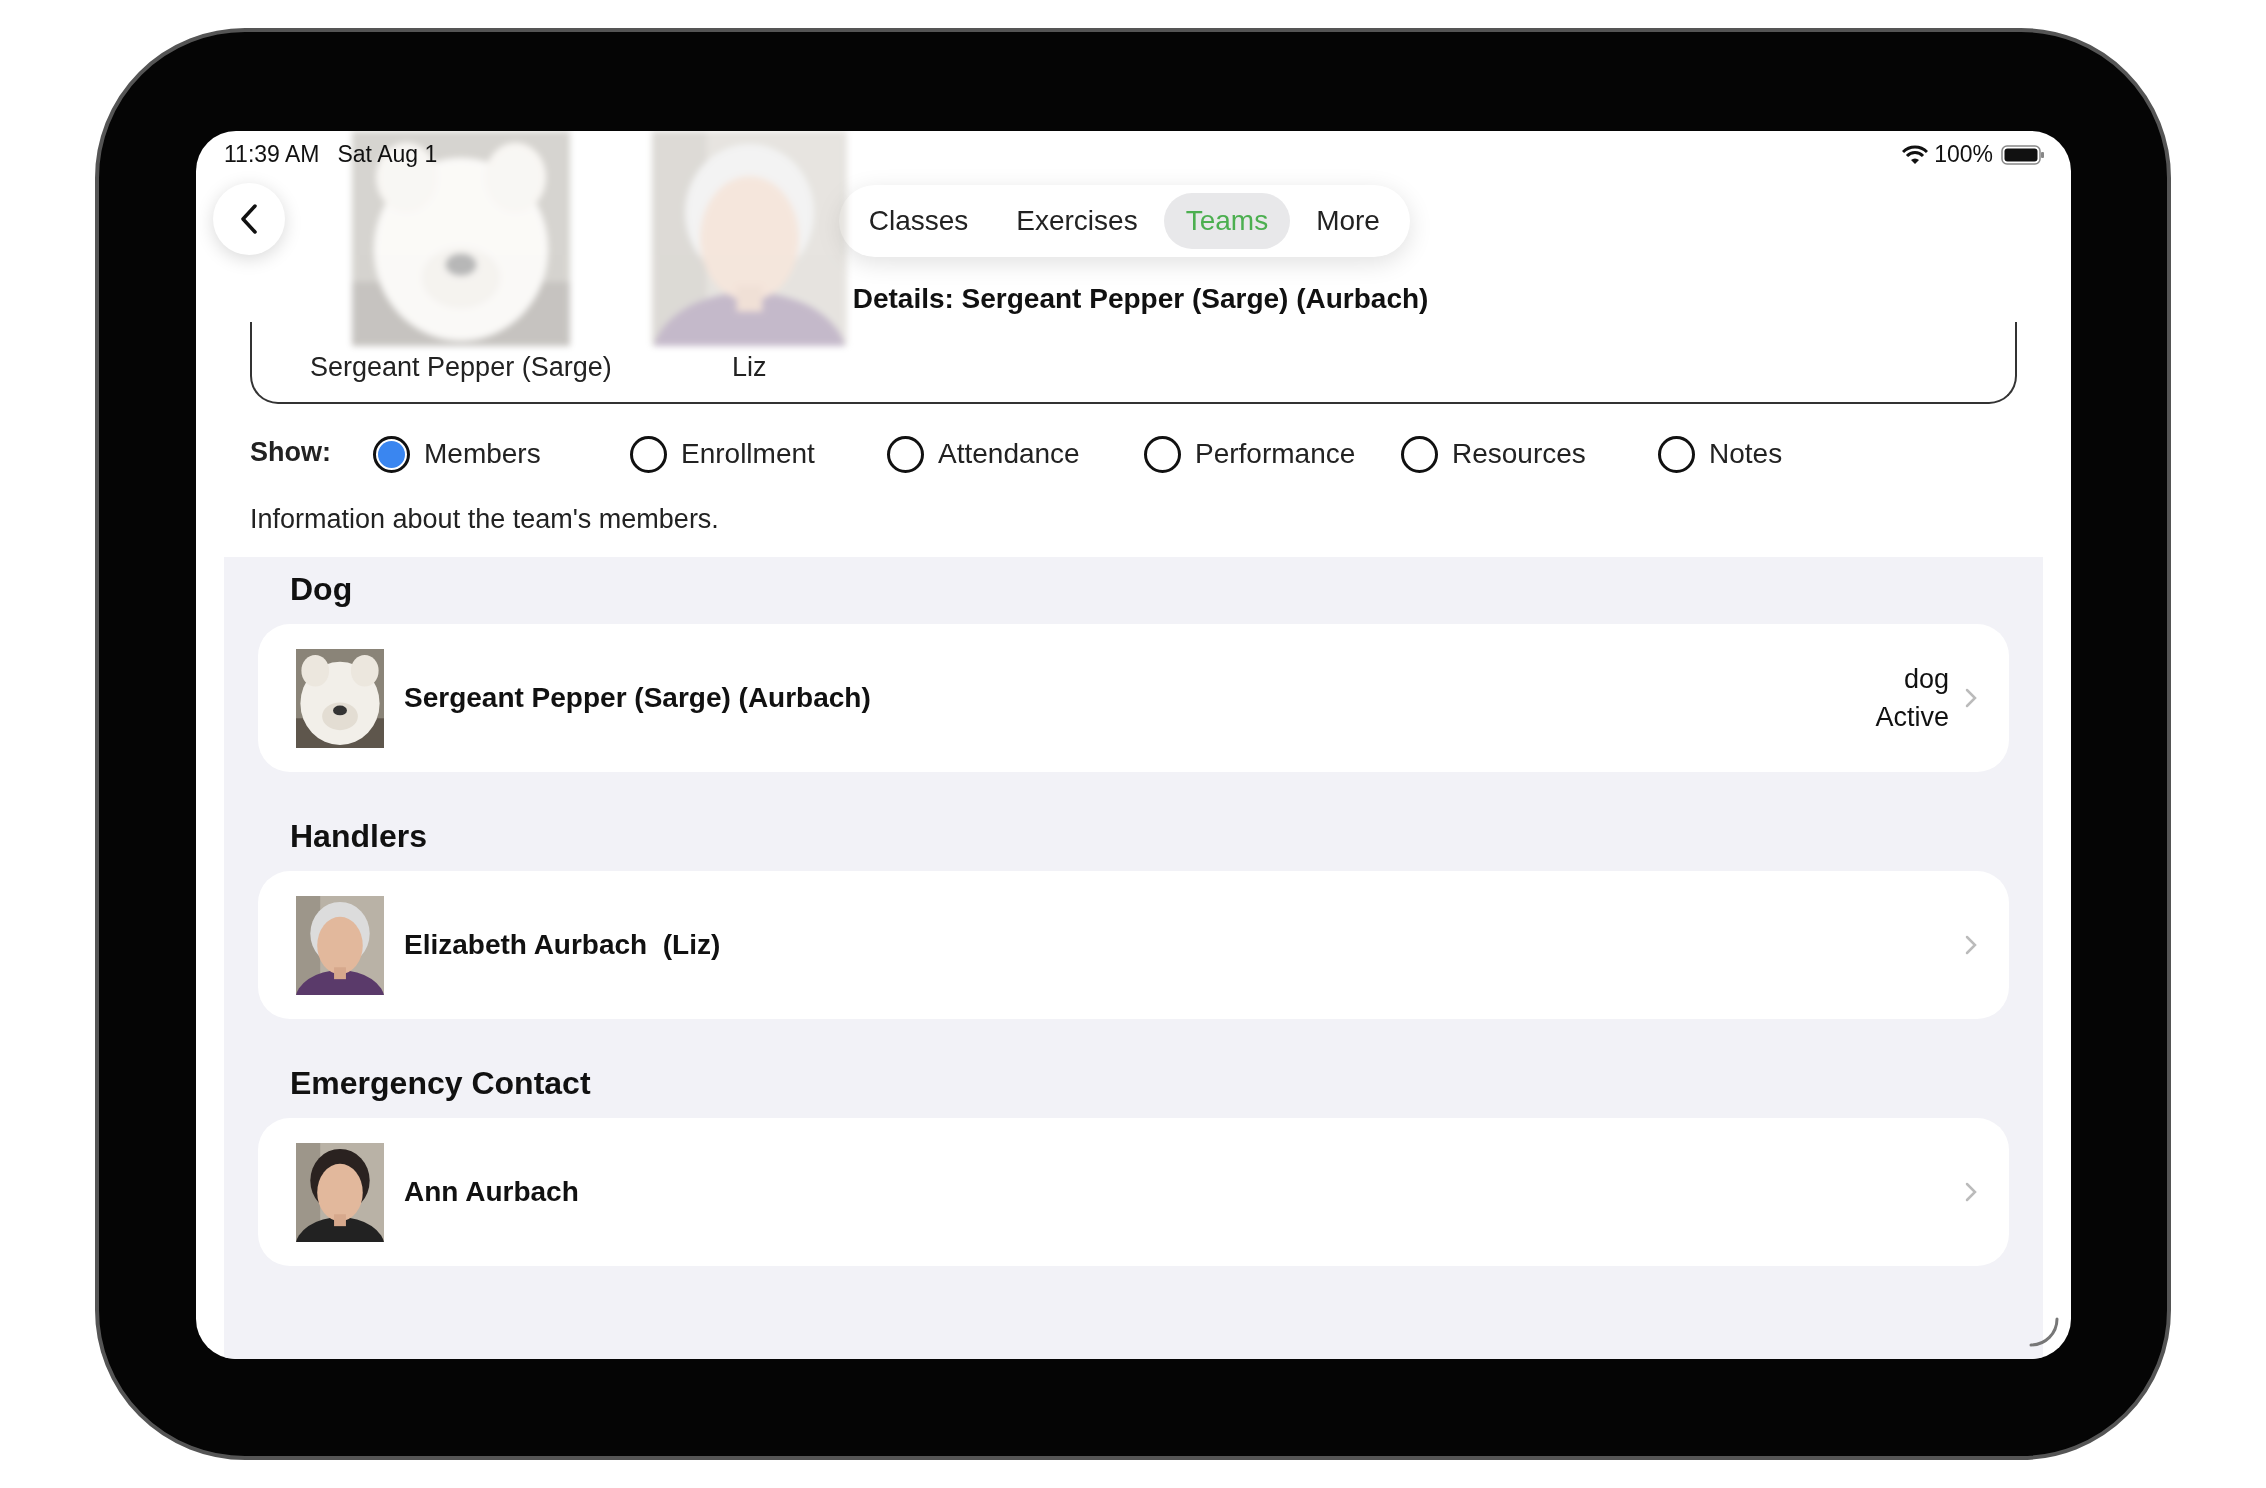 The width and height of the screenshot is (2266, 1488). What do you see at coordinates (485, 519) in the screenshot?
I see `description: Information about the team's members.` at bounding box center [485, 519].